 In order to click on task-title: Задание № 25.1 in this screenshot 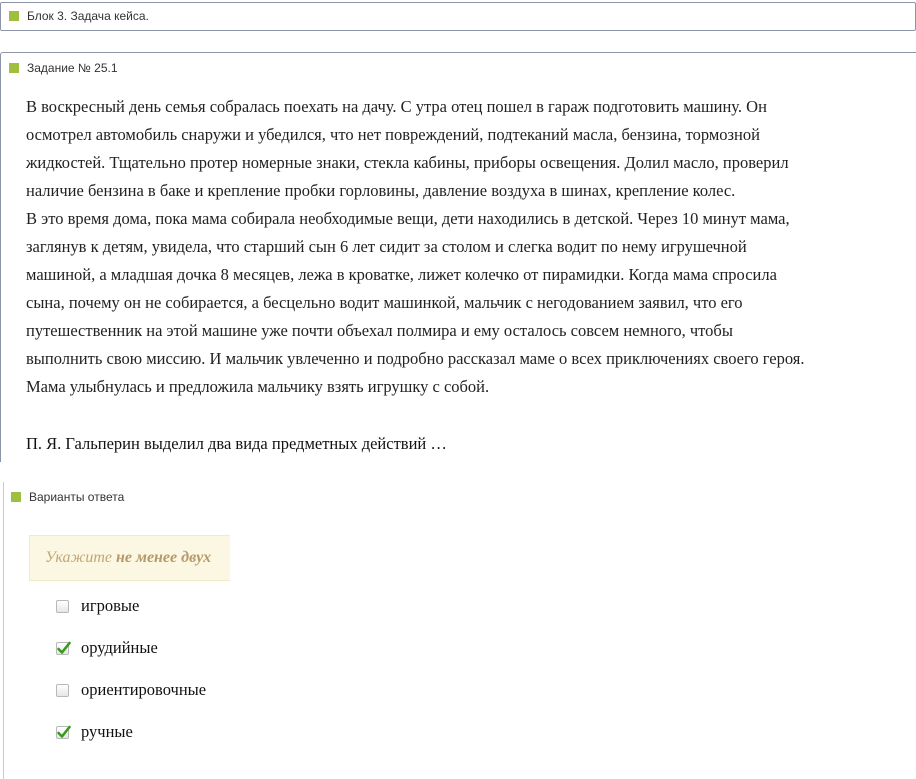, I will do `click(72, 68)`.